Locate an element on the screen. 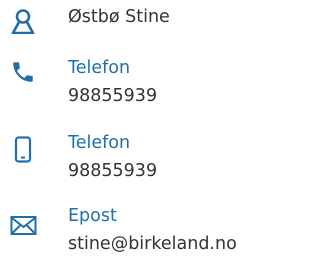 The height and width of the screenshot is (265, 320). phone-label: Telefon is located at coordinates (99, 68).